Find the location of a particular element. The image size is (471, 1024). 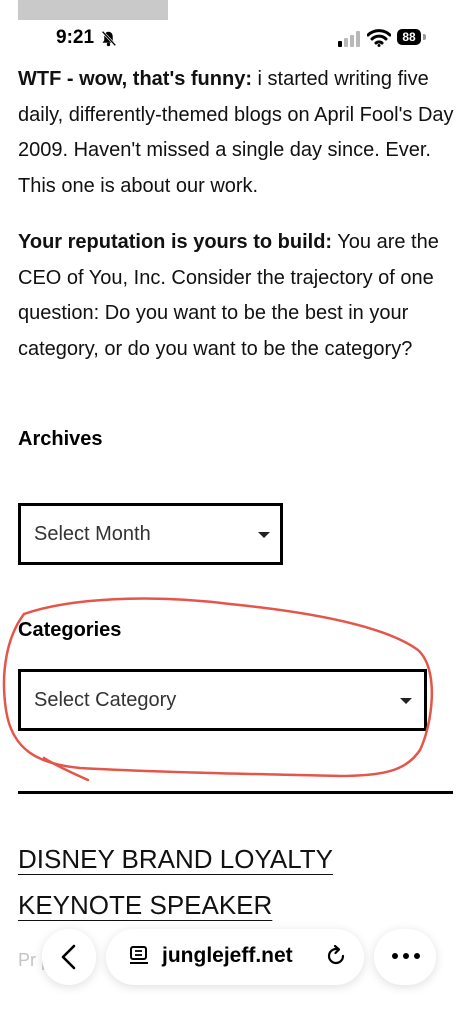

more-icon is located at coordinates (406, 956).